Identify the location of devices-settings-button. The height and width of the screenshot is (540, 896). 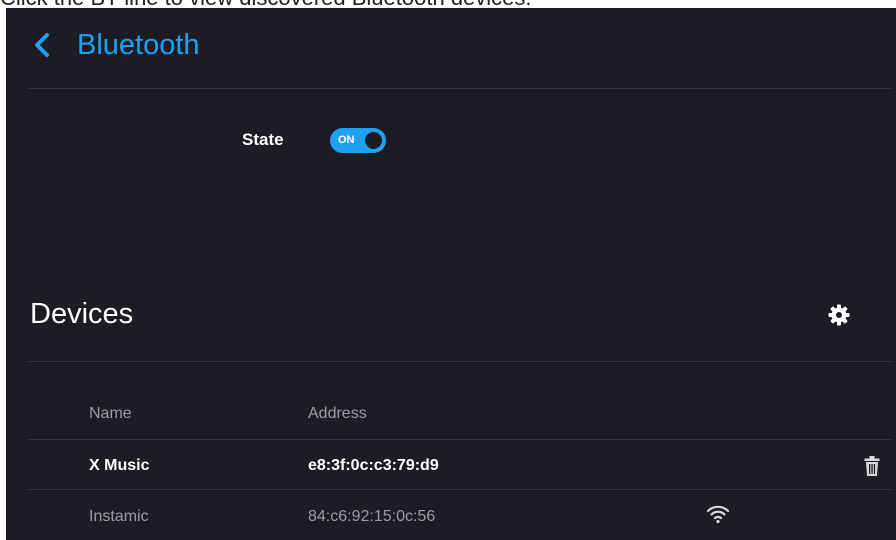
(839, 315).